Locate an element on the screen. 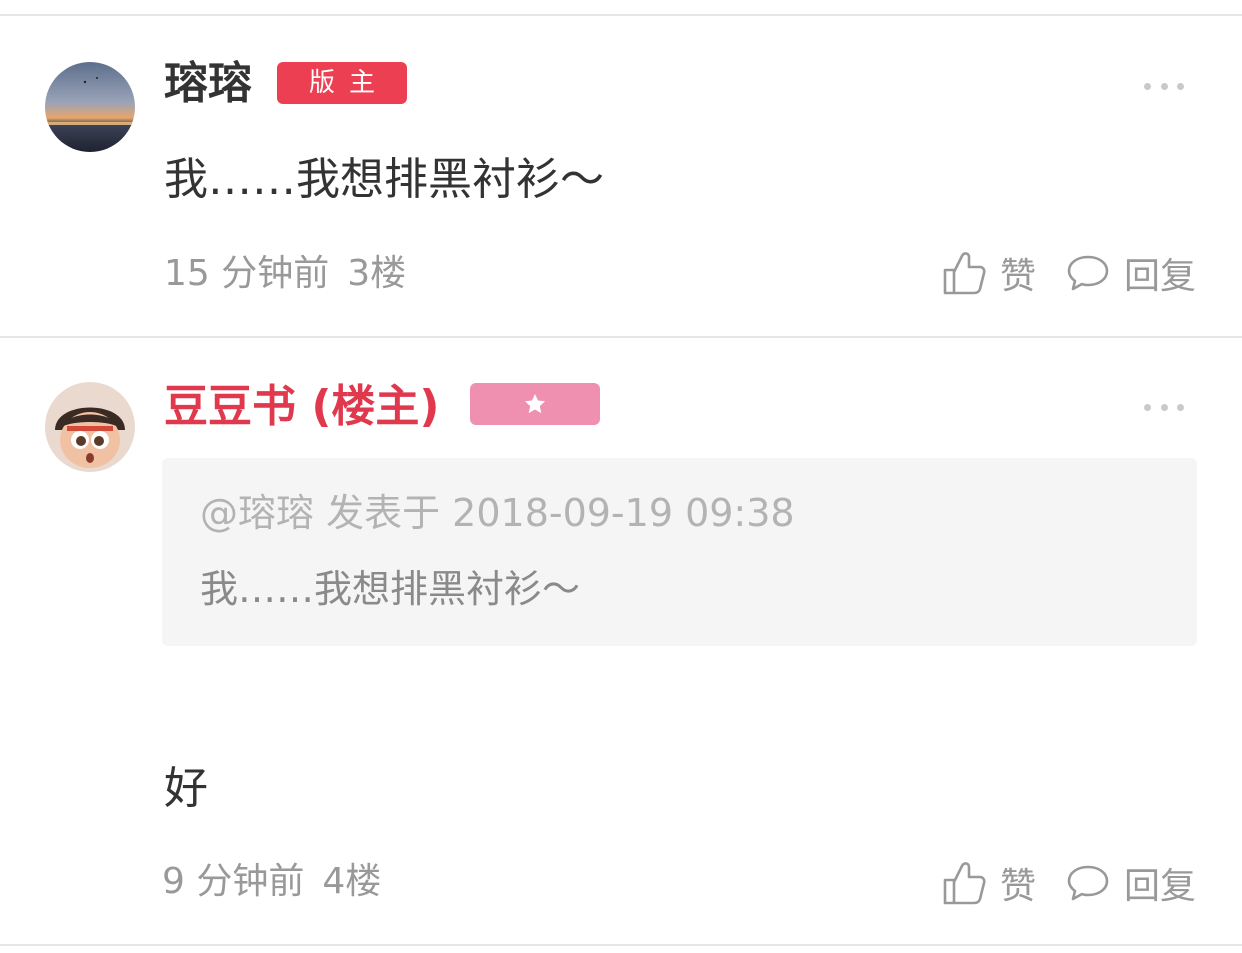 Image resolution: width=1242 pixels, height=953 pixels. floor-number: 4楼 is located at coordinates (352, 881).